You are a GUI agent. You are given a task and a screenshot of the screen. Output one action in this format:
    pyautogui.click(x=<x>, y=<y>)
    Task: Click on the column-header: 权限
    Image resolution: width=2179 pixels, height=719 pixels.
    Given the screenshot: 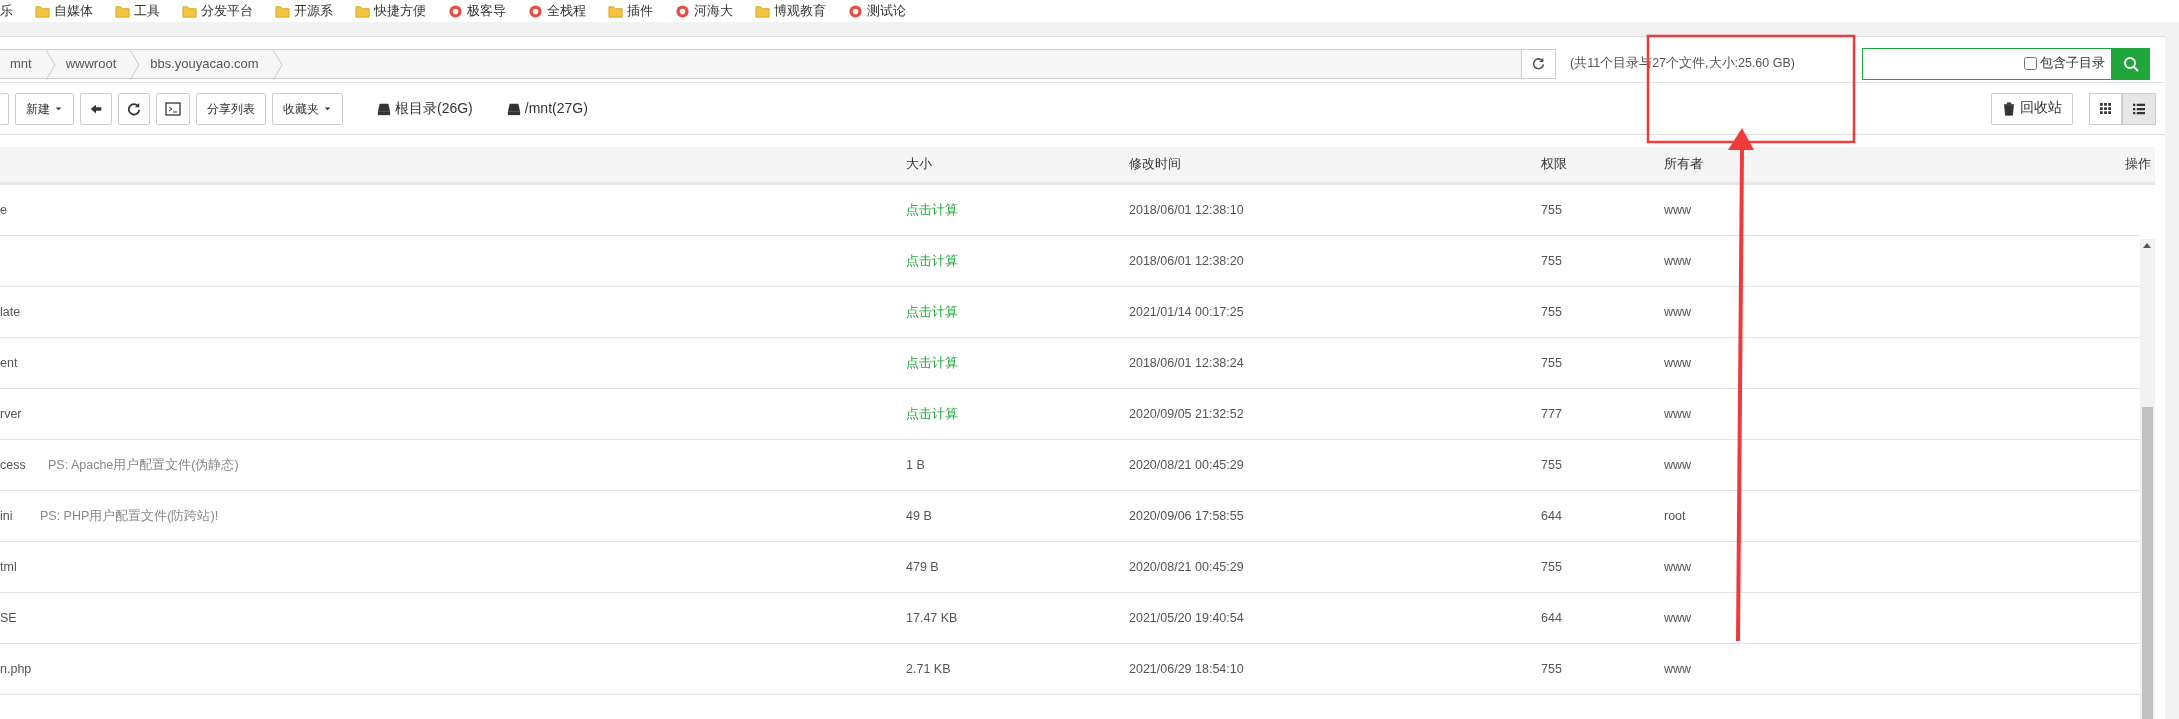 What is the action you would take?
    pyautogui.click(x=1554, y=165)
    